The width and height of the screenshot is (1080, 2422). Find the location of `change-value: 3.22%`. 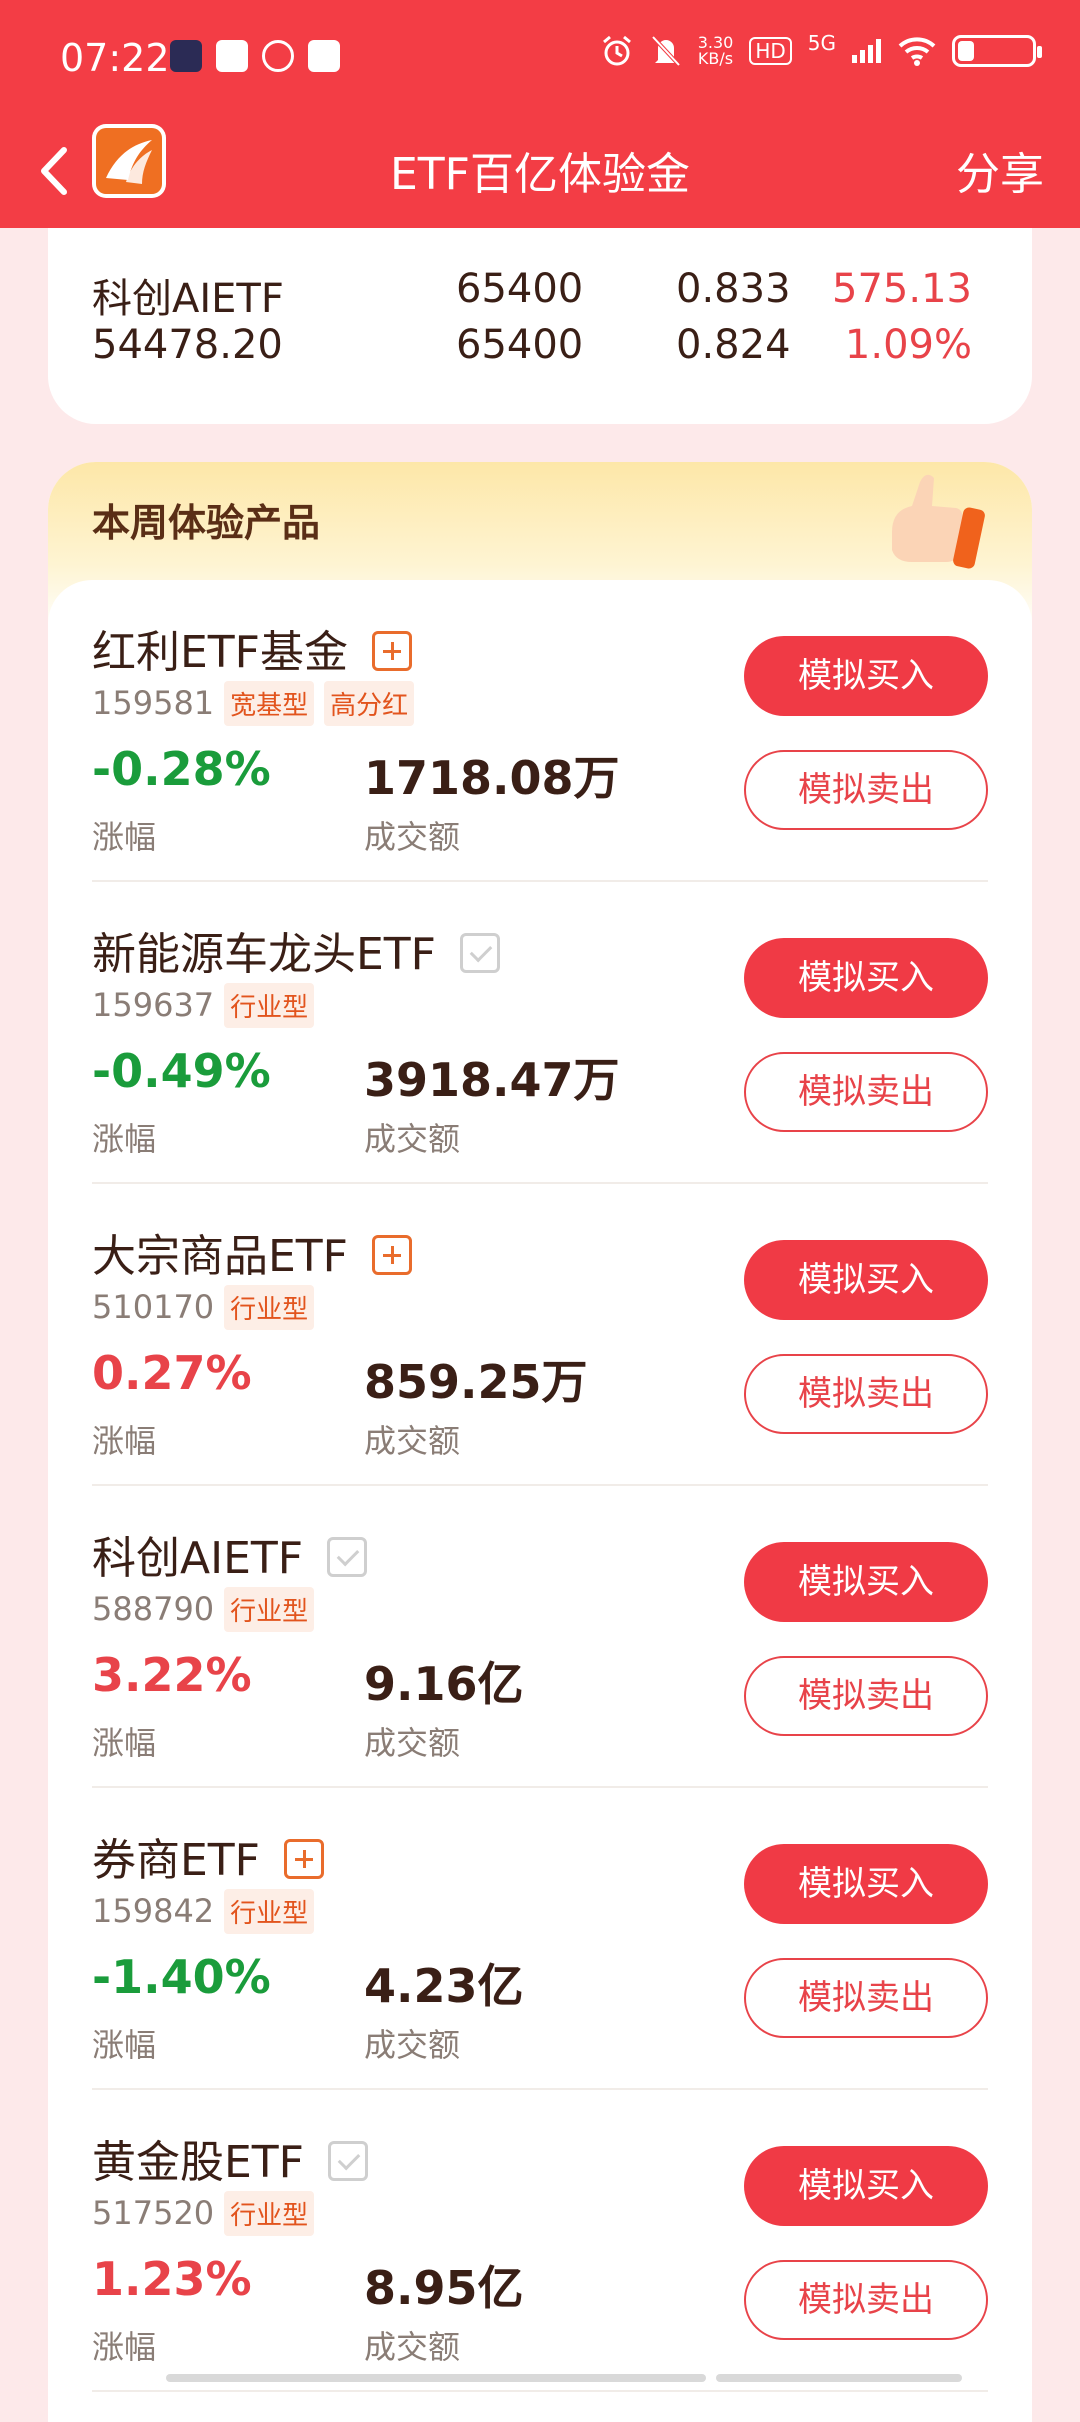

change-value: 3.22% is located at coordinates (172, 1675).